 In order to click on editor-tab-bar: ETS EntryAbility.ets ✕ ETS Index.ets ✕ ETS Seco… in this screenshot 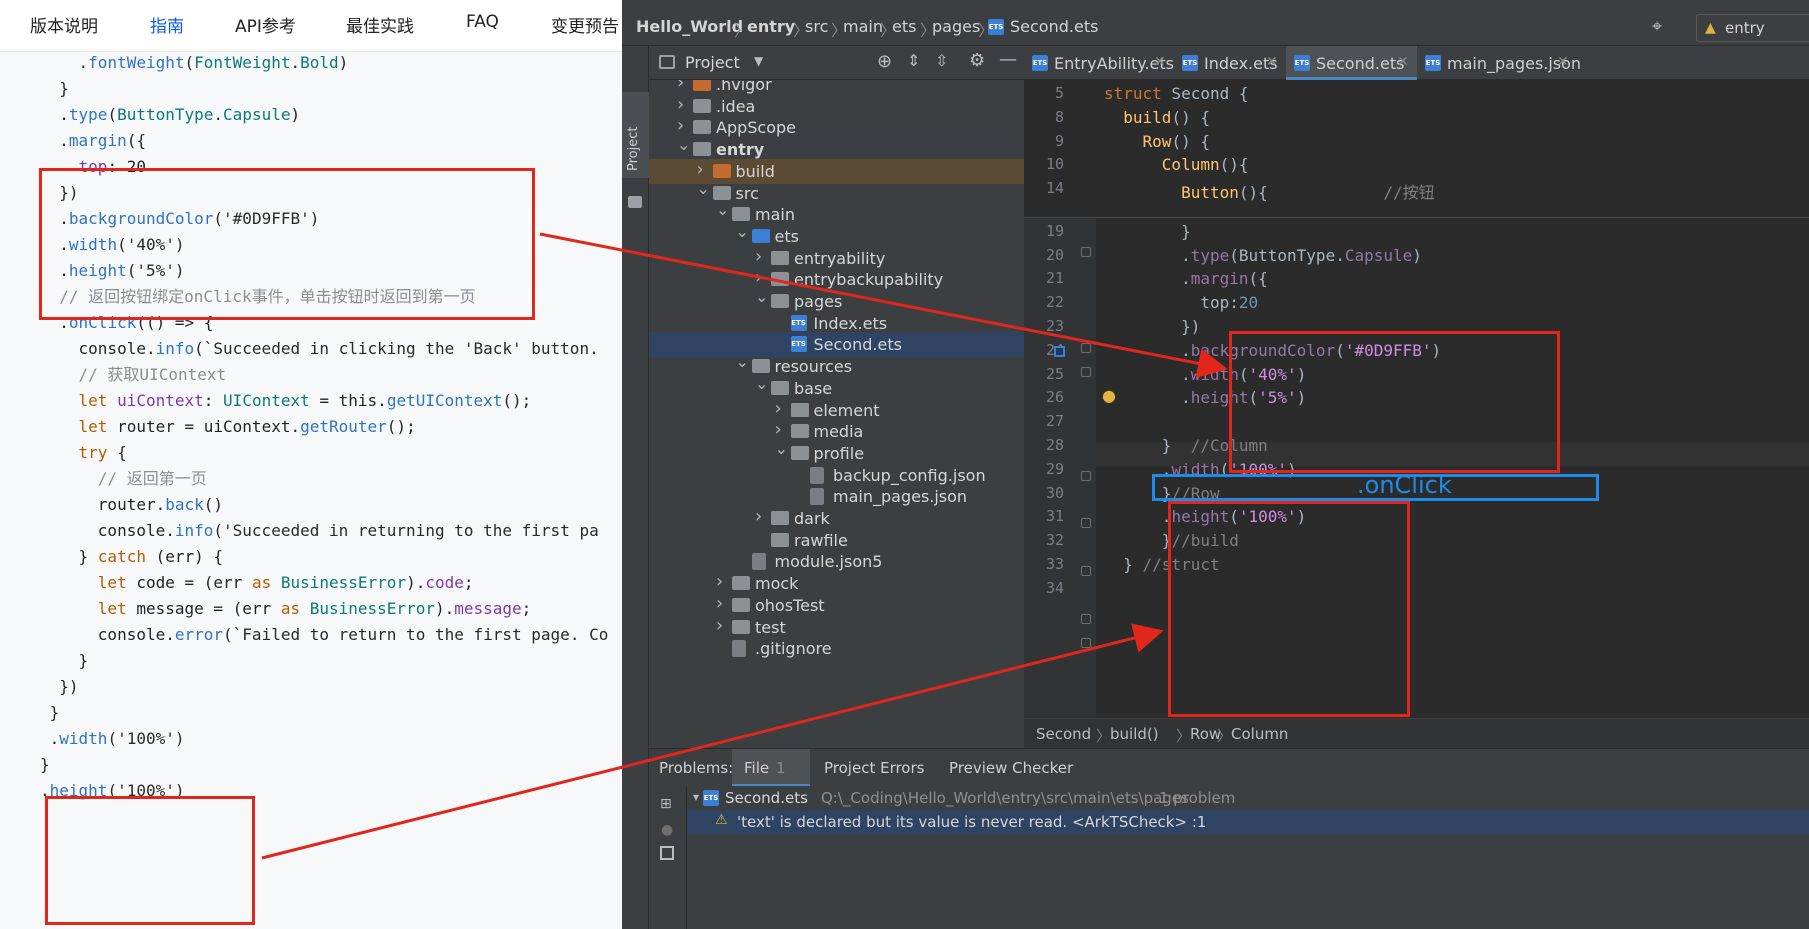, I will do `click(1416, 63)`.